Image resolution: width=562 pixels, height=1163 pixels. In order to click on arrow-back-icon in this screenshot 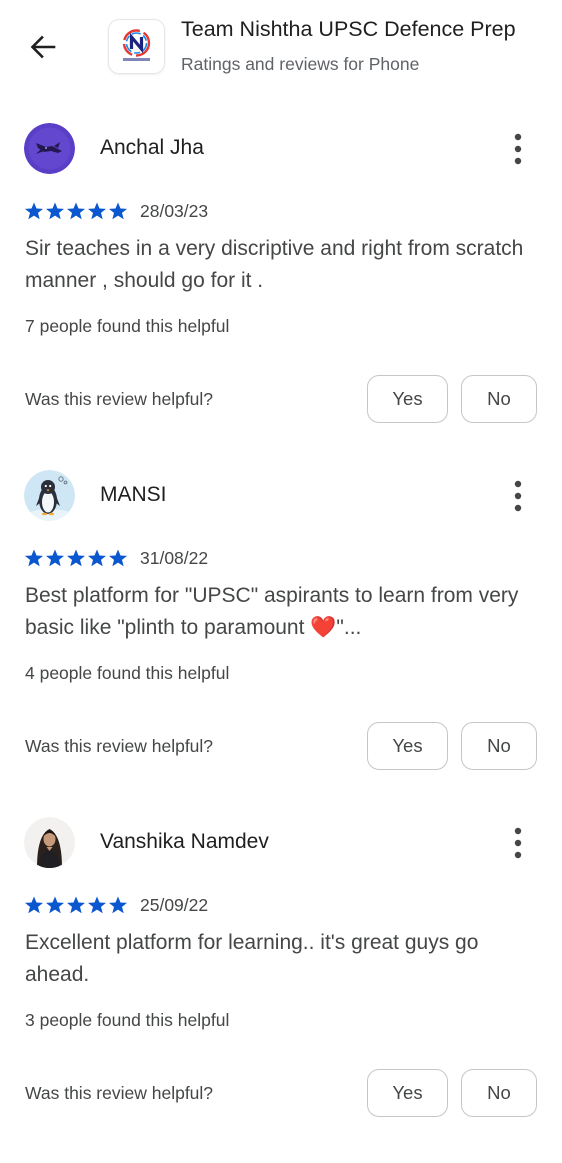, I will do `click(43, 47)`.